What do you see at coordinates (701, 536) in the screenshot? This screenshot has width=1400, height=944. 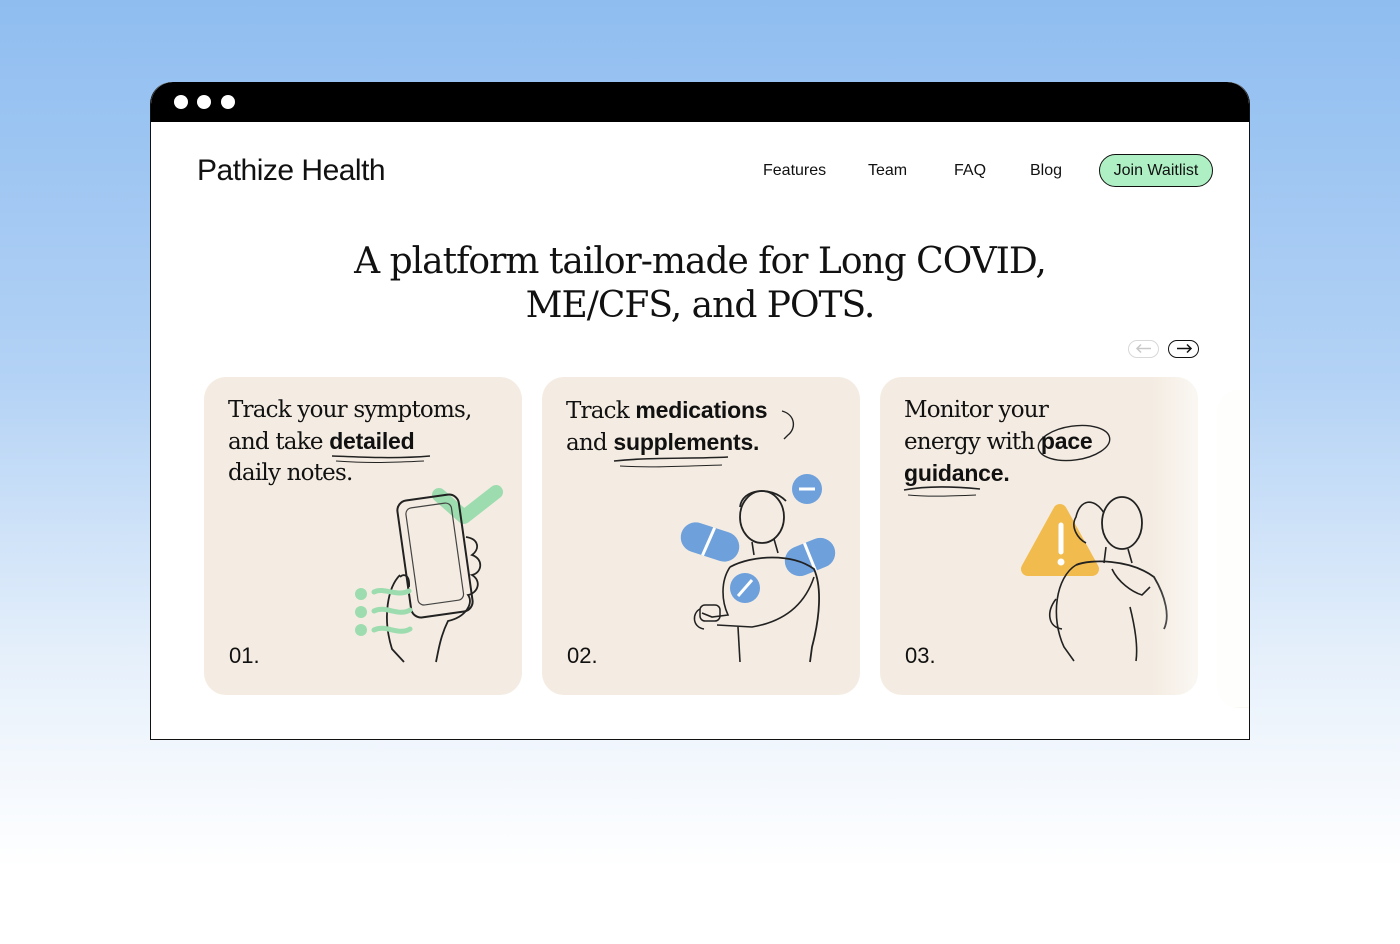 I see `feature-card-medications: Track medications and supplements. 02.` at bounding box center [701, 536].